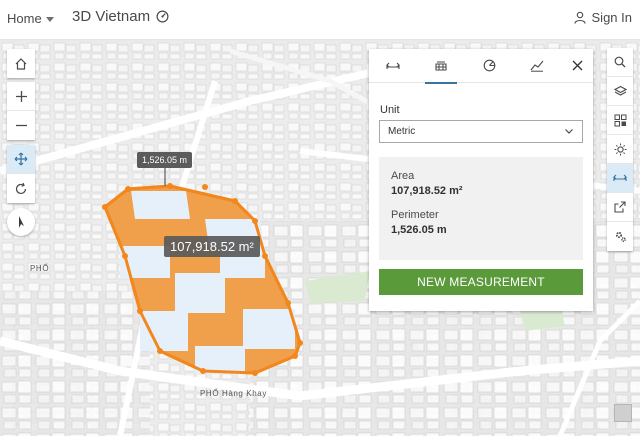 The width and height of the screenshot is (640, 436). I want to click on elevation-measure-icon, so click(537, 66).